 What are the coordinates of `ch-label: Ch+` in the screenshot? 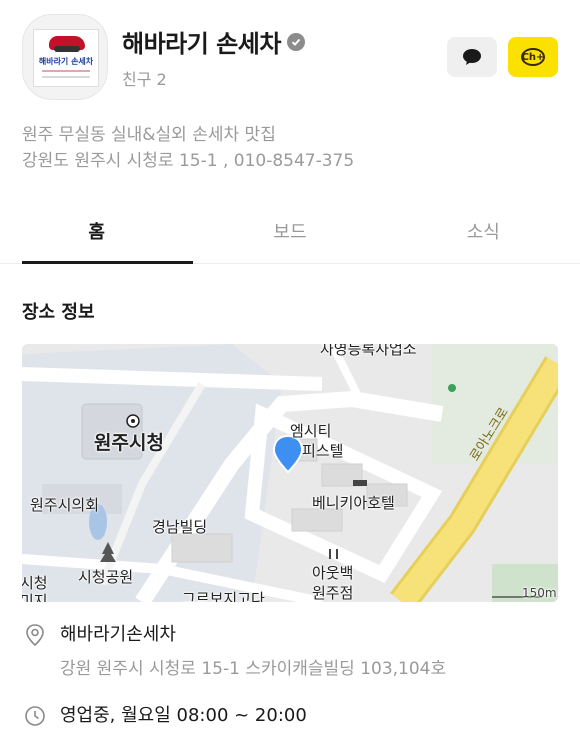 It's located at (533, 57).